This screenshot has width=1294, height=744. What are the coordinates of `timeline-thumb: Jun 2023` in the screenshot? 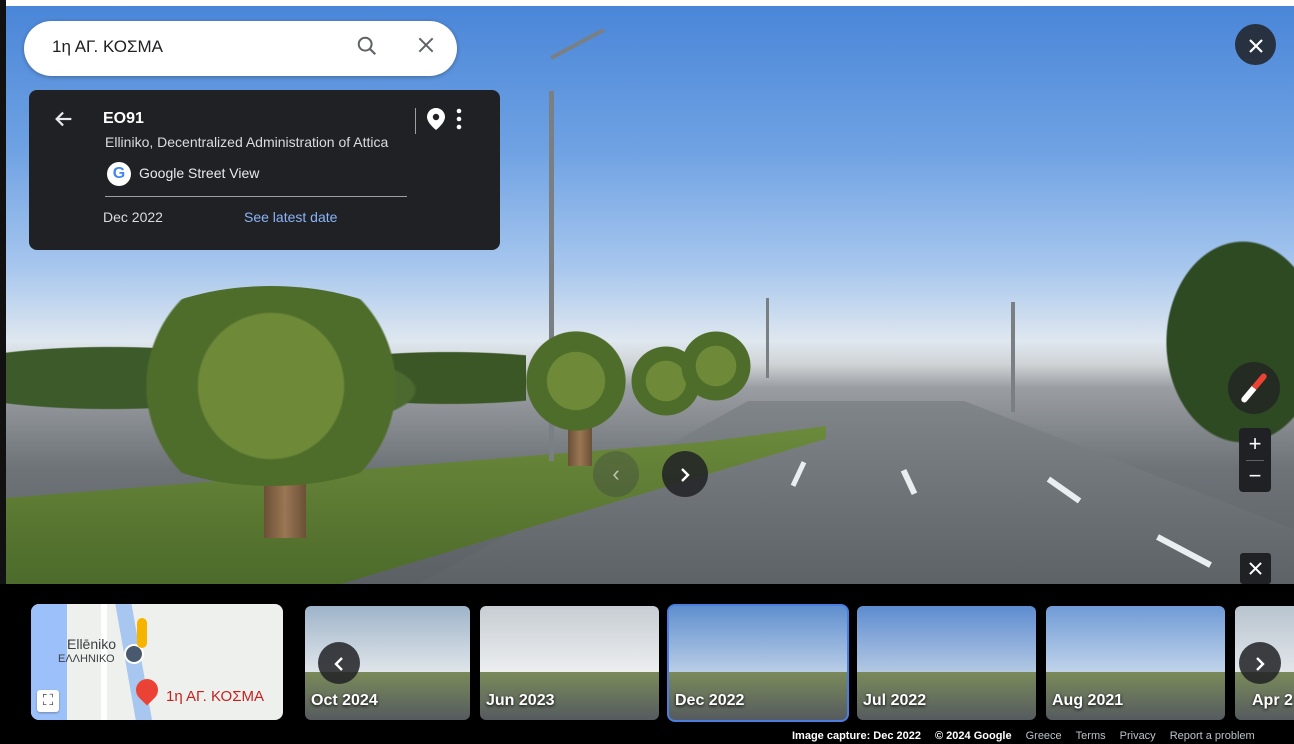 It's located at (569, 663).